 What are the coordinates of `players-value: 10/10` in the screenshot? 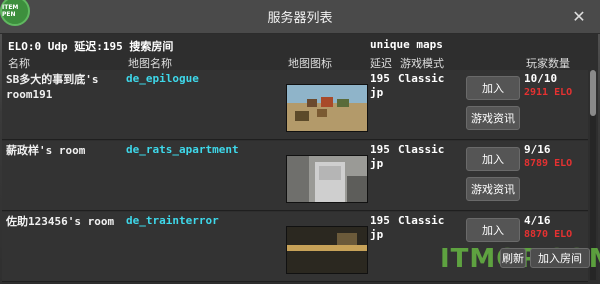 It's located at (541, 78).